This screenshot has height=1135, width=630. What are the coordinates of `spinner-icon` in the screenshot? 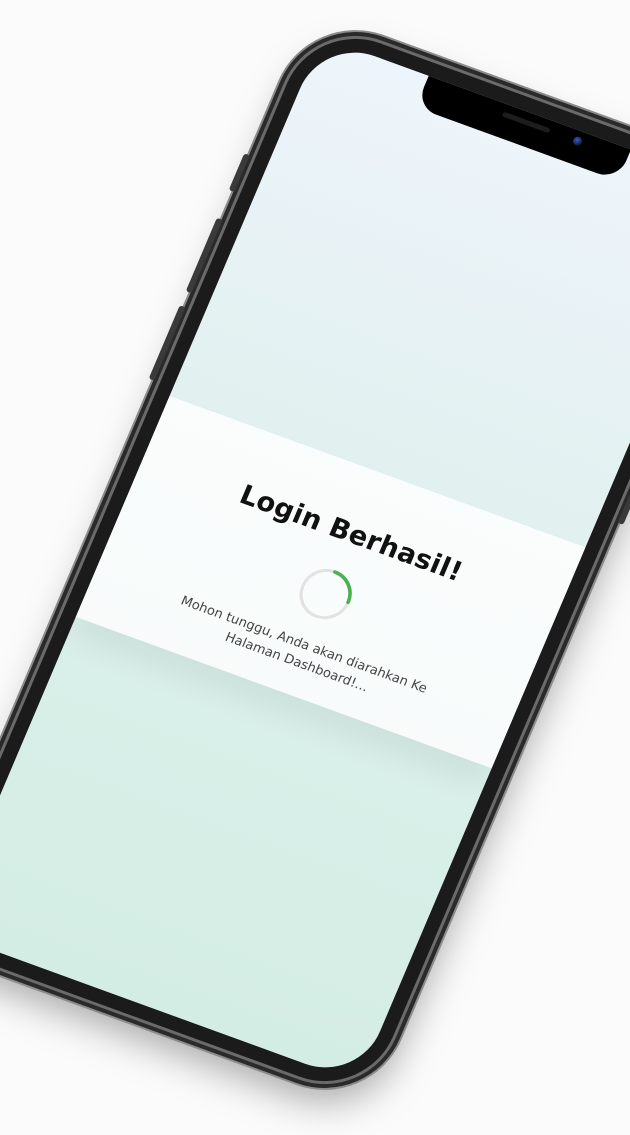 It's located at (325, 594).